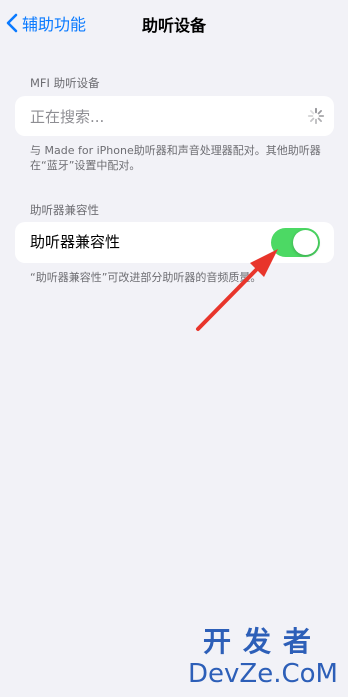  Describe the element at coordinates (262, 641) in the screenshot. I see `watermark-top-text: 开发者` at that location.